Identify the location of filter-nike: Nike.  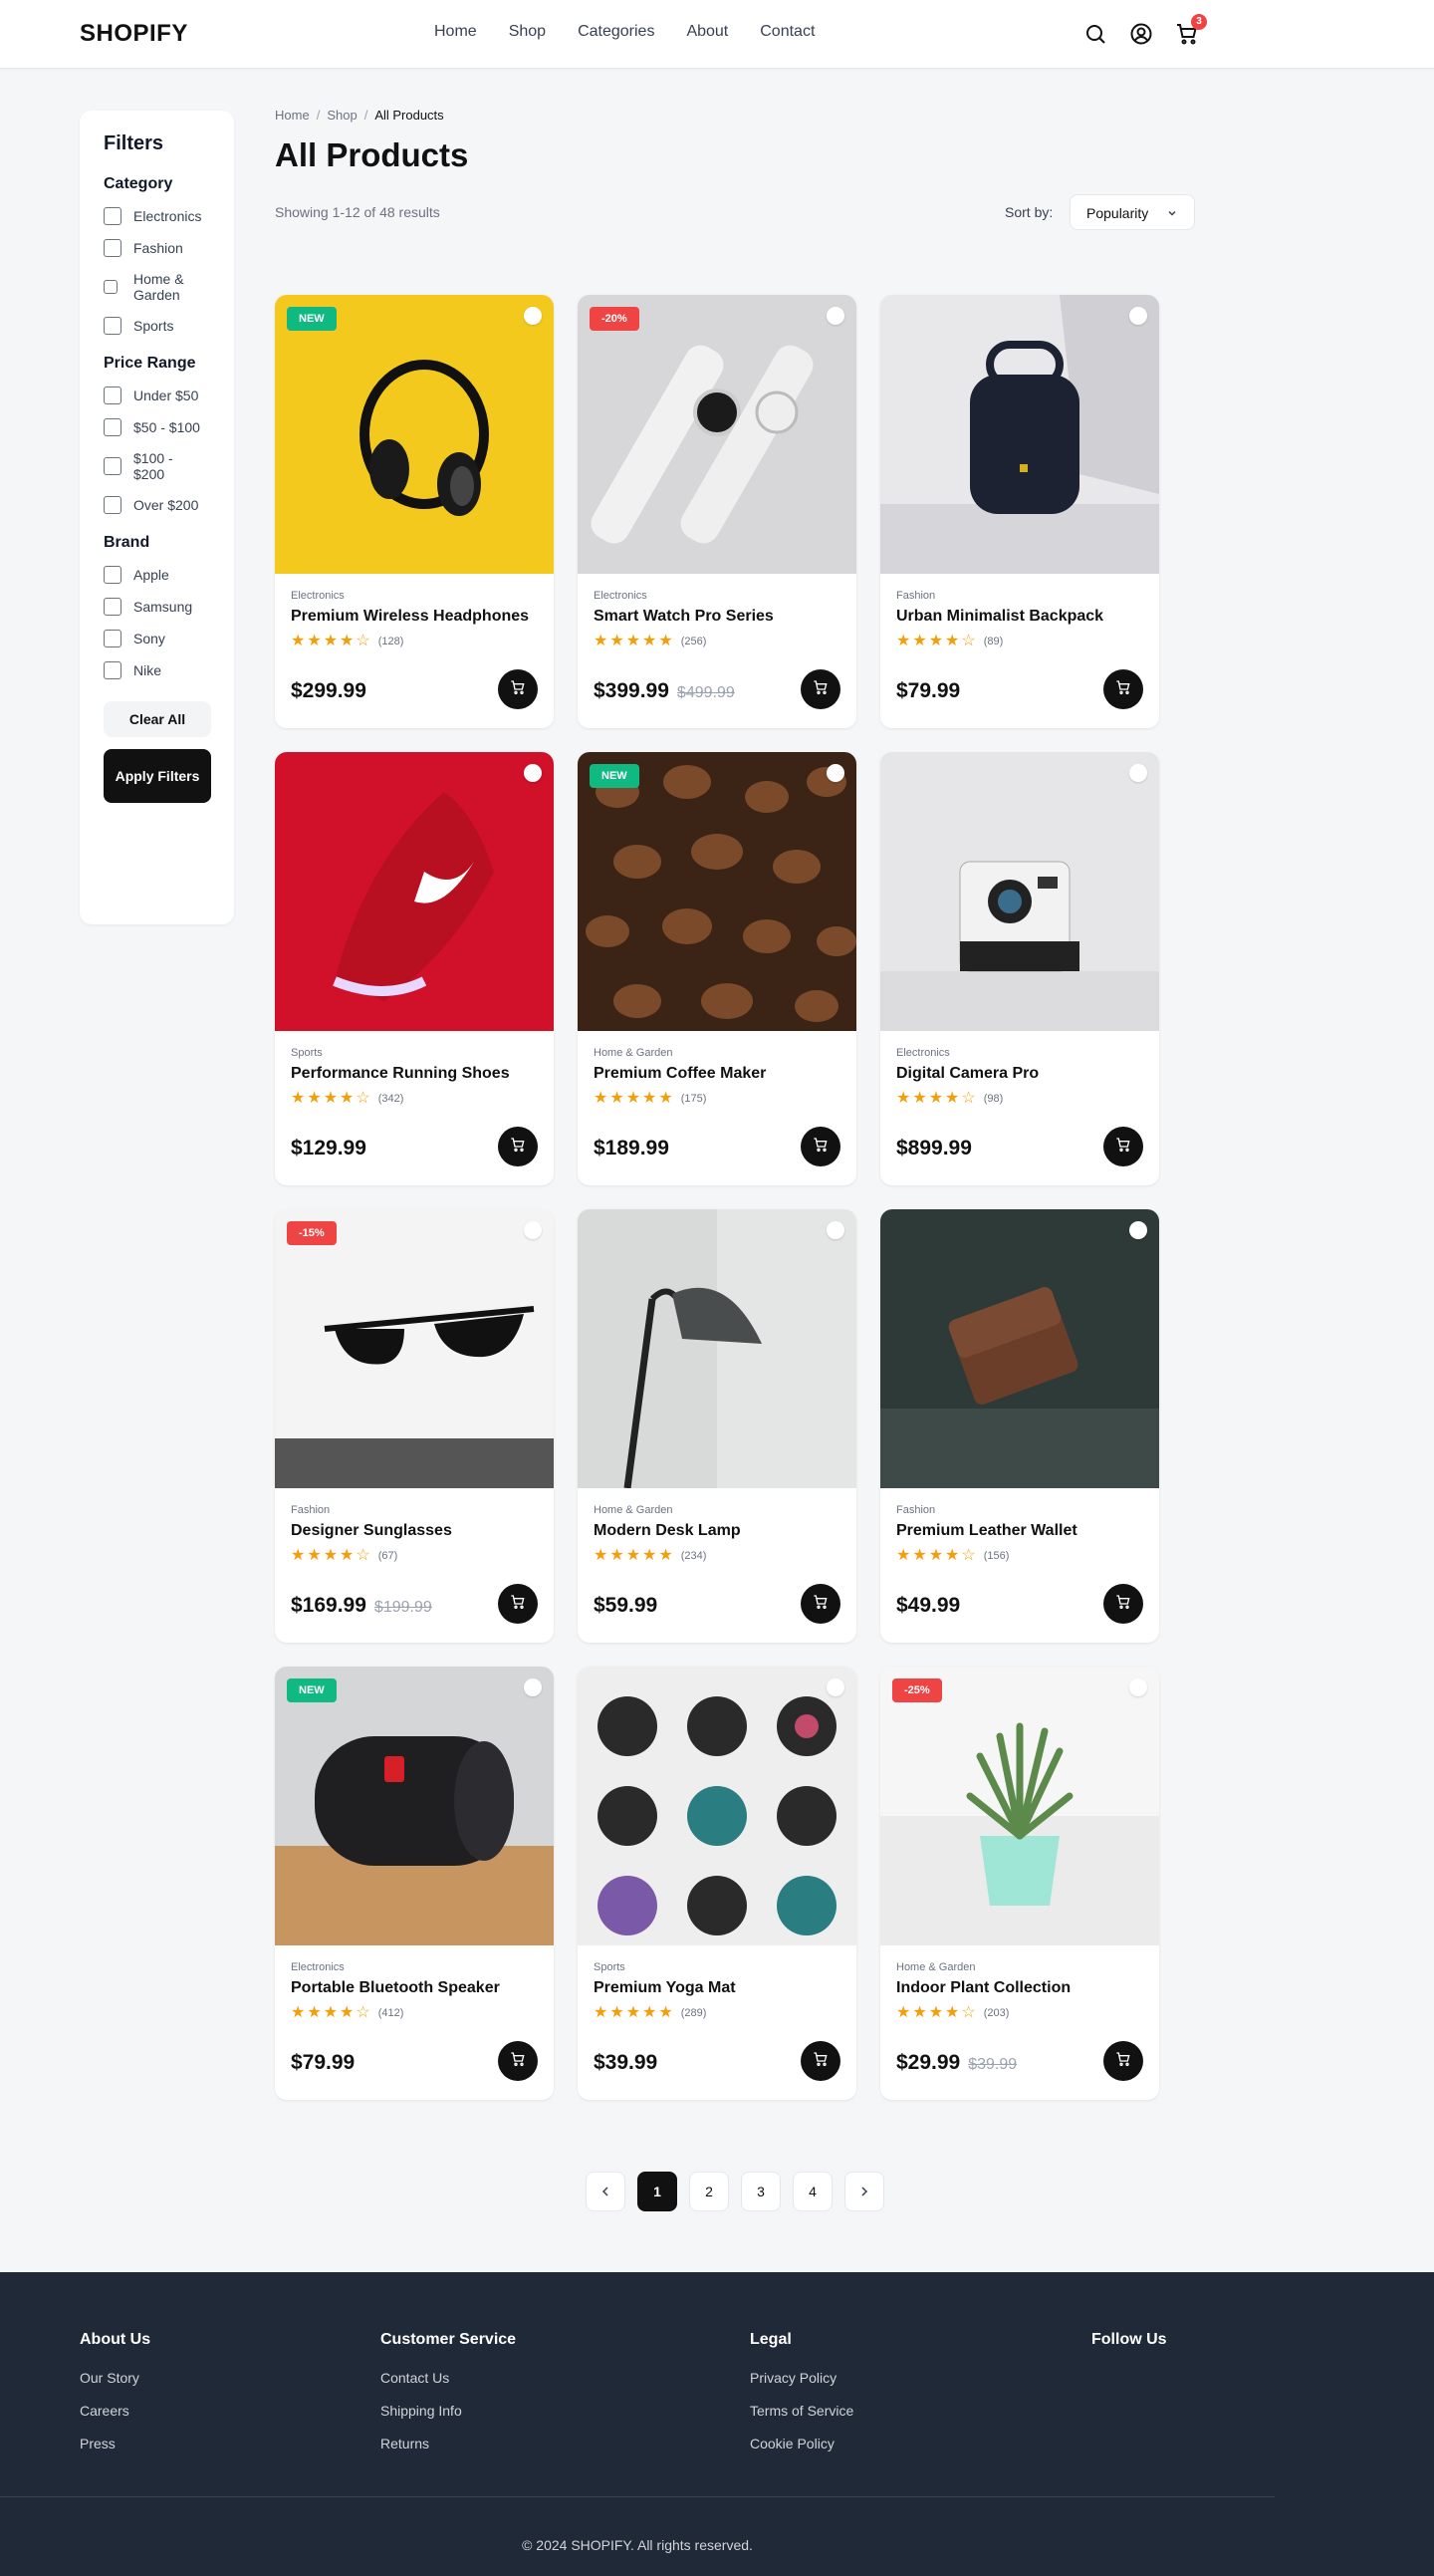
(157, 670).